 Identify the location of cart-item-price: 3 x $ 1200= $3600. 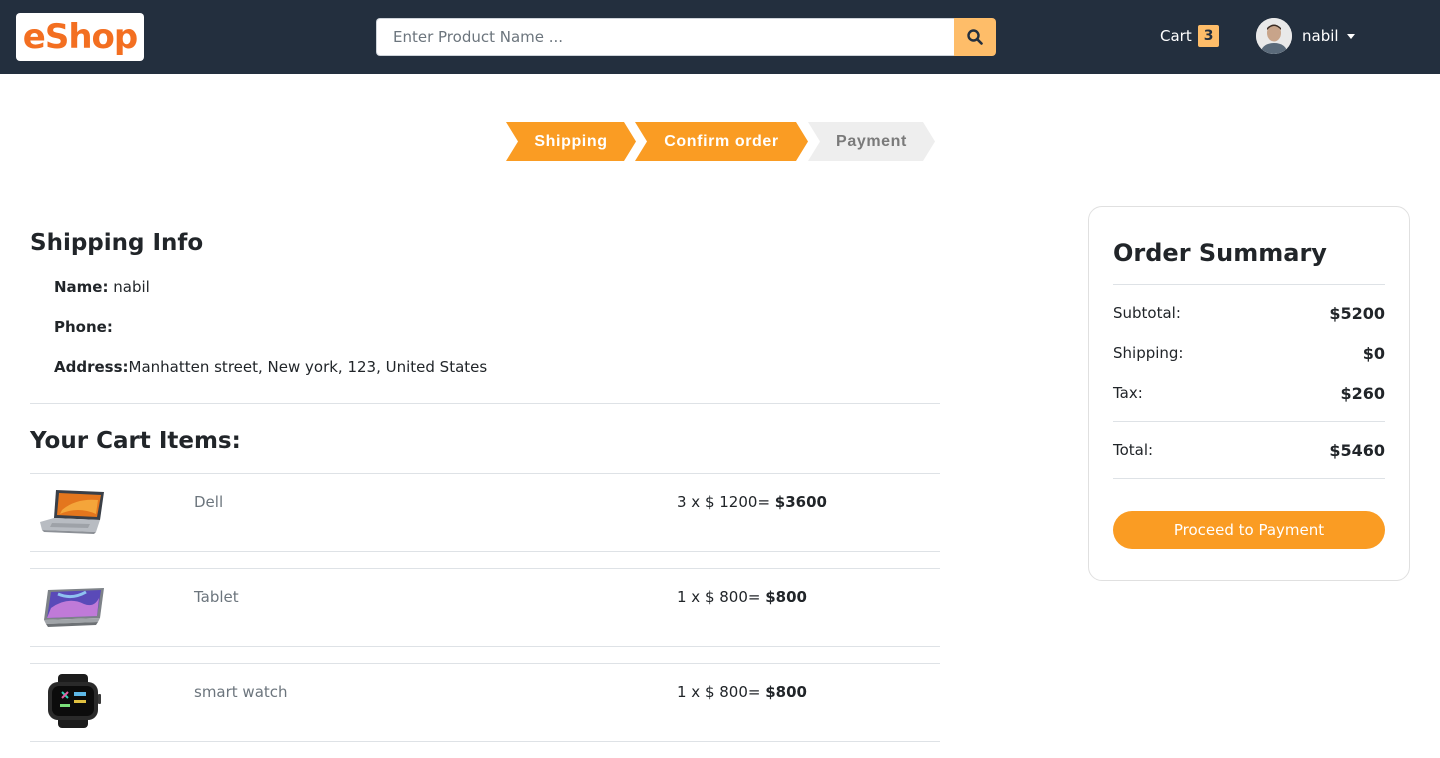
(752, 502).